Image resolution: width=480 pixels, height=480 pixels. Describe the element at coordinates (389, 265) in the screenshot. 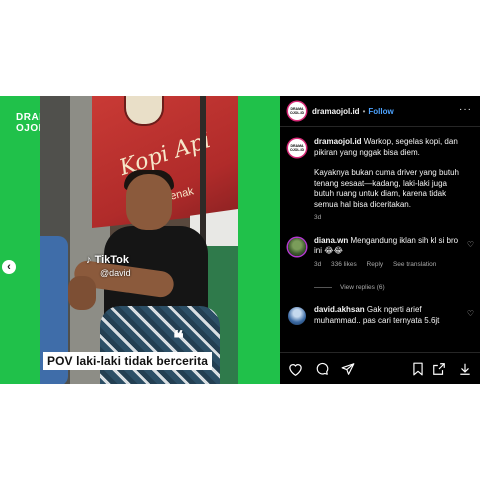

I see `comment-meta: 3d 336 likes Reply See translation` at that location.